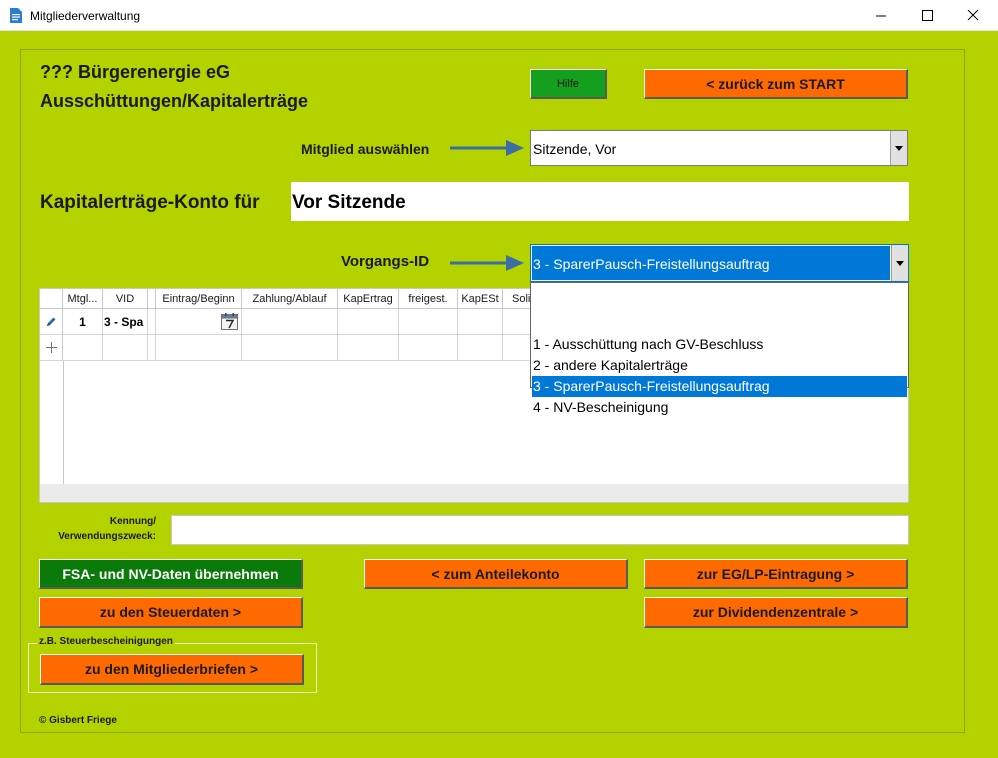 The height and width of the screenshot is (758, 998). What do you see at coordinates (229, 321) in the screenshot?
I see `calendar-icon` at bounding box center [229, 321].